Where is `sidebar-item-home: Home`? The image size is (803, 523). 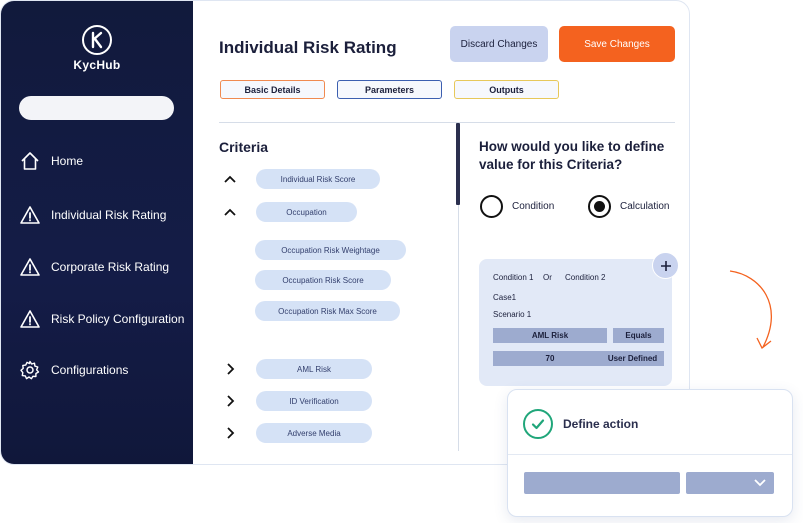 sidebar-item-home: Home is located at coordinates (51, 161).